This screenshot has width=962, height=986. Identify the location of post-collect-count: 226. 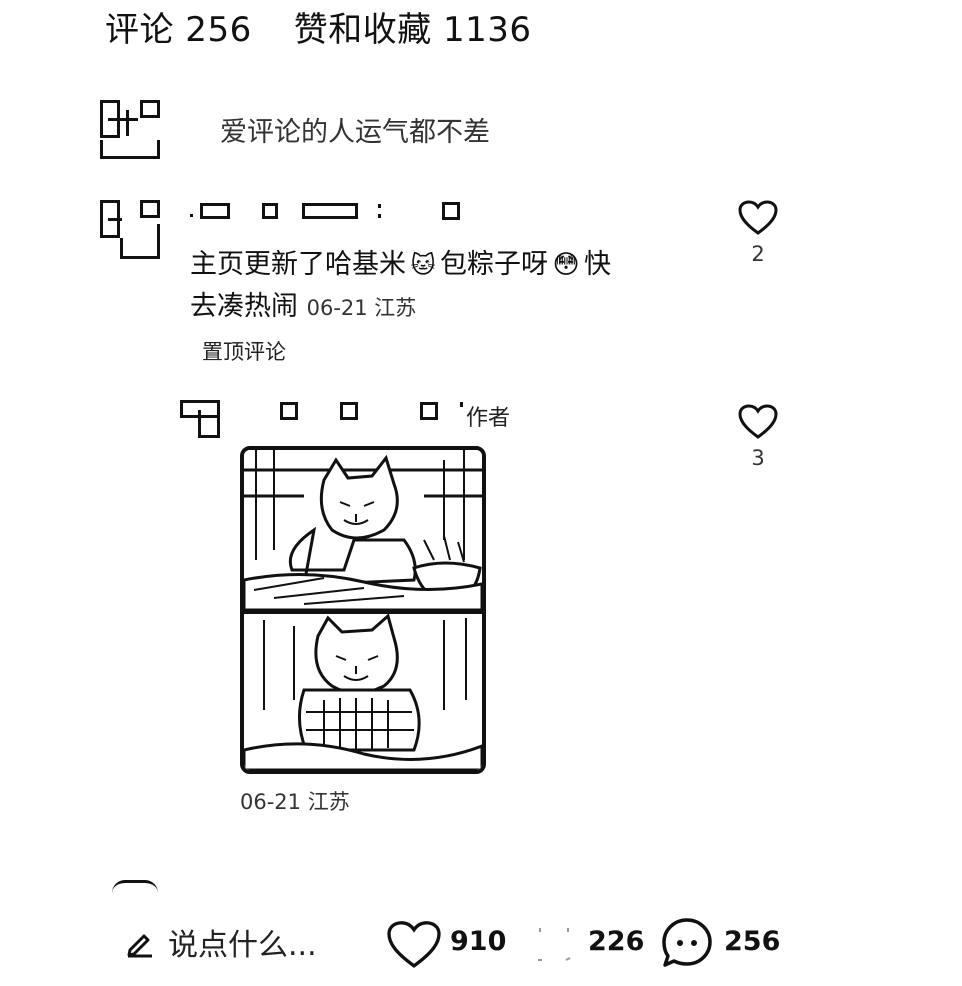
(616, 941).